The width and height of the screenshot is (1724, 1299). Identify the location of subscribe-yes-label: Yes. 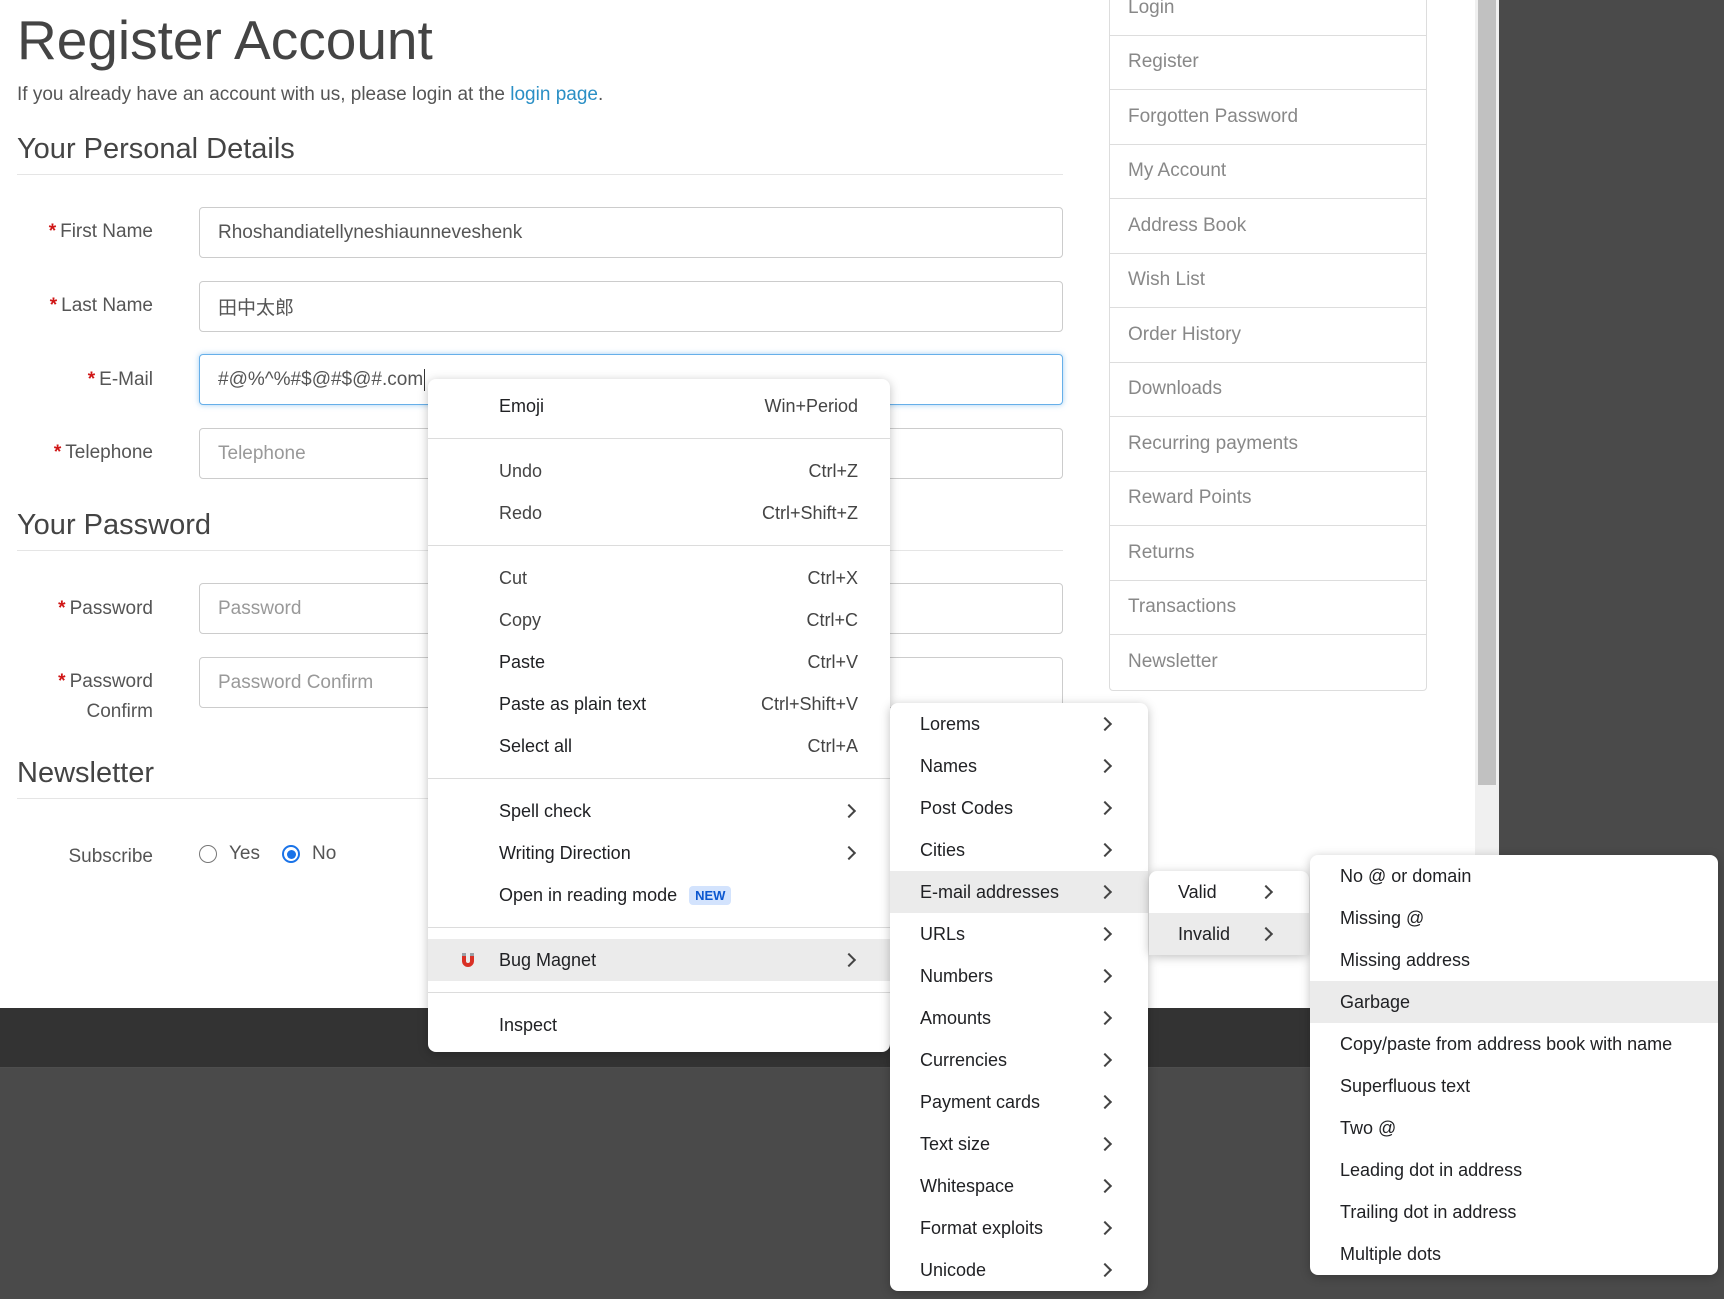
(244, 853).